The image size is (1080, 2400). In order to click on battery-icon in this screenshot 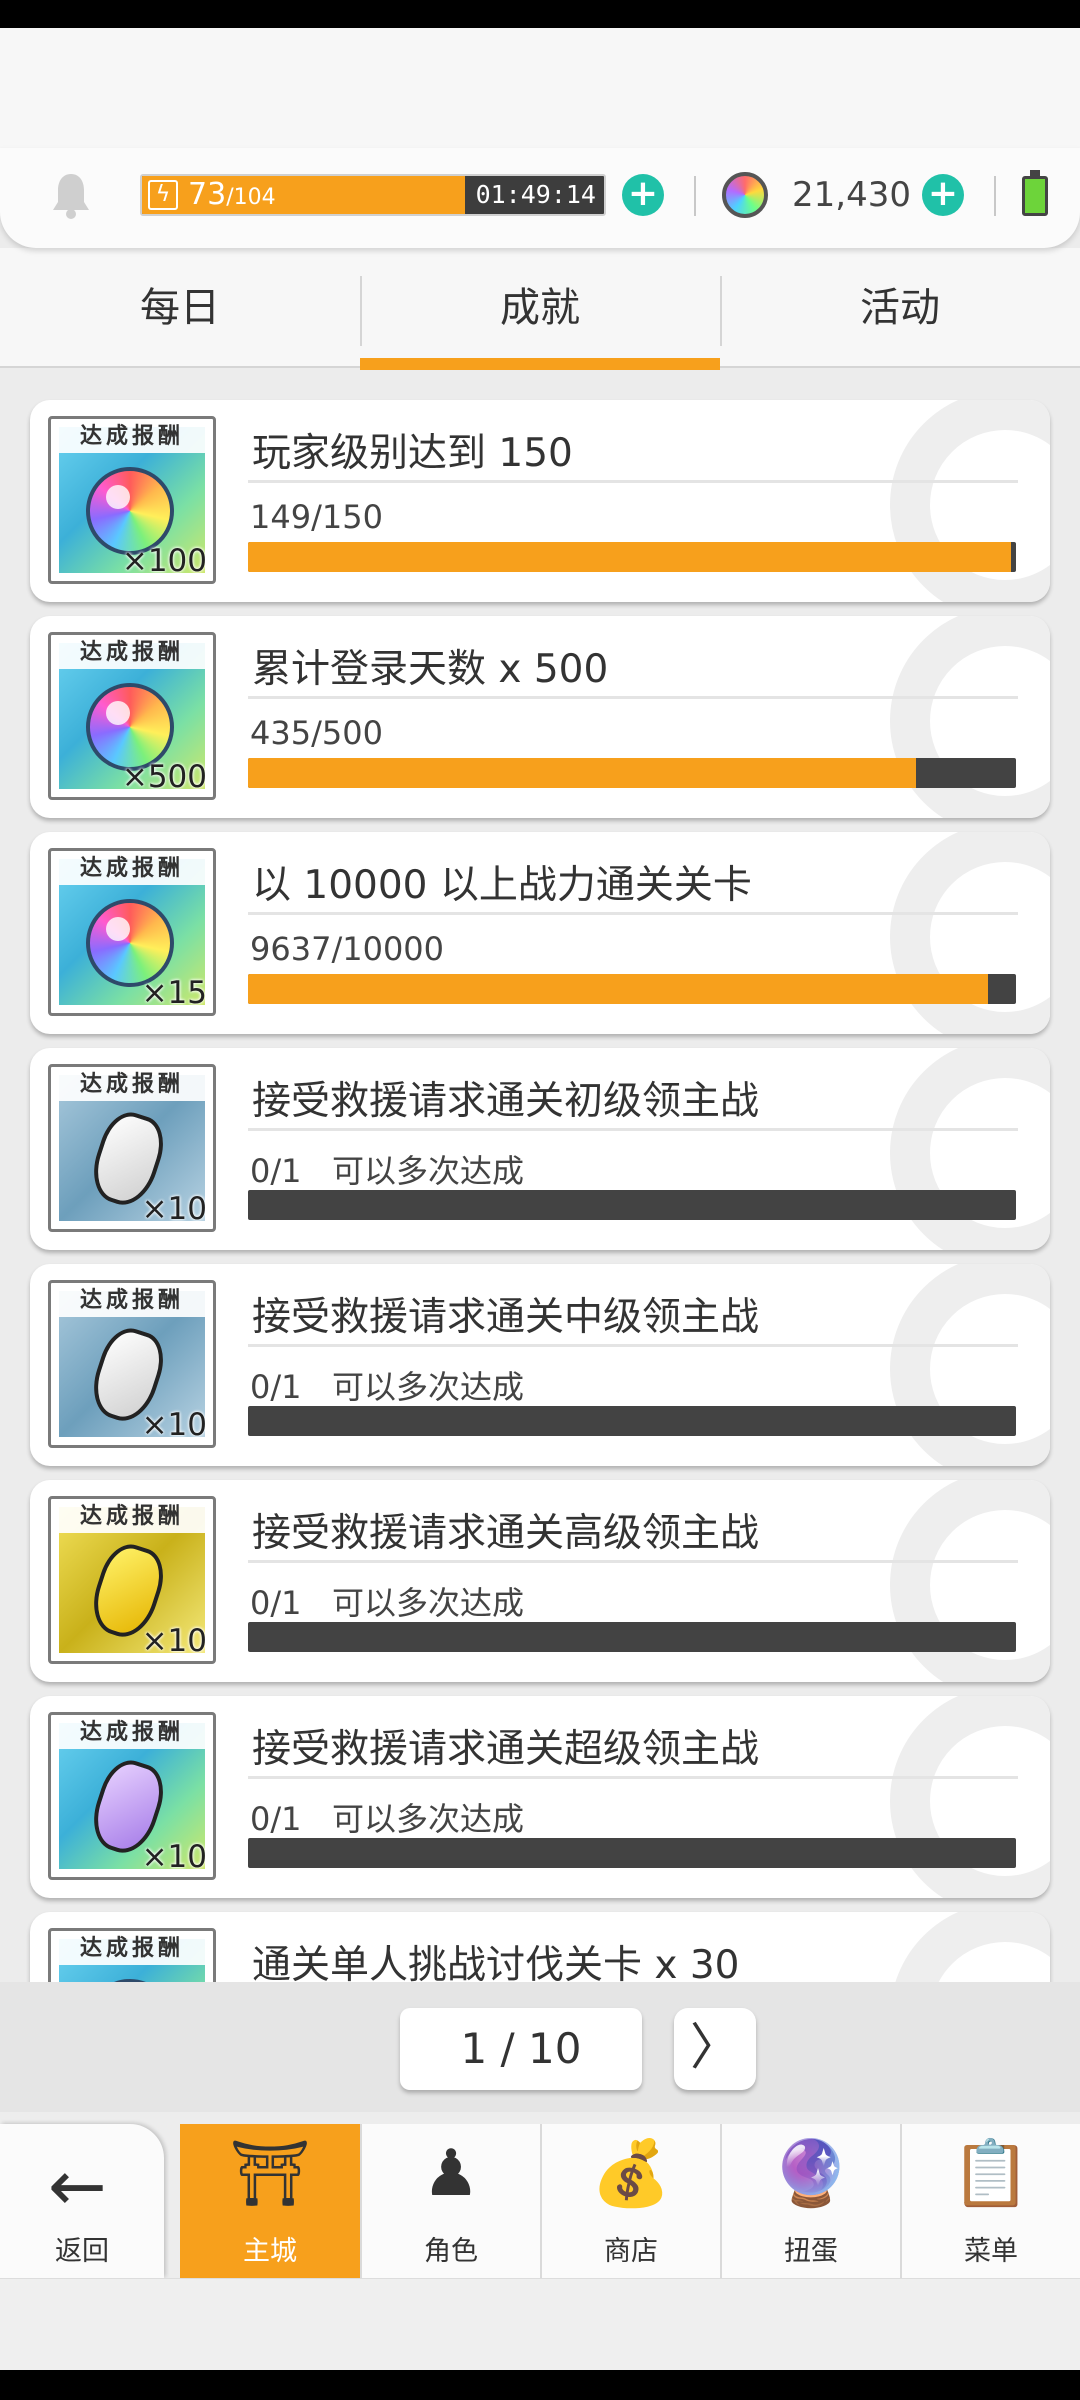, I will do `click(1035, 193)`.